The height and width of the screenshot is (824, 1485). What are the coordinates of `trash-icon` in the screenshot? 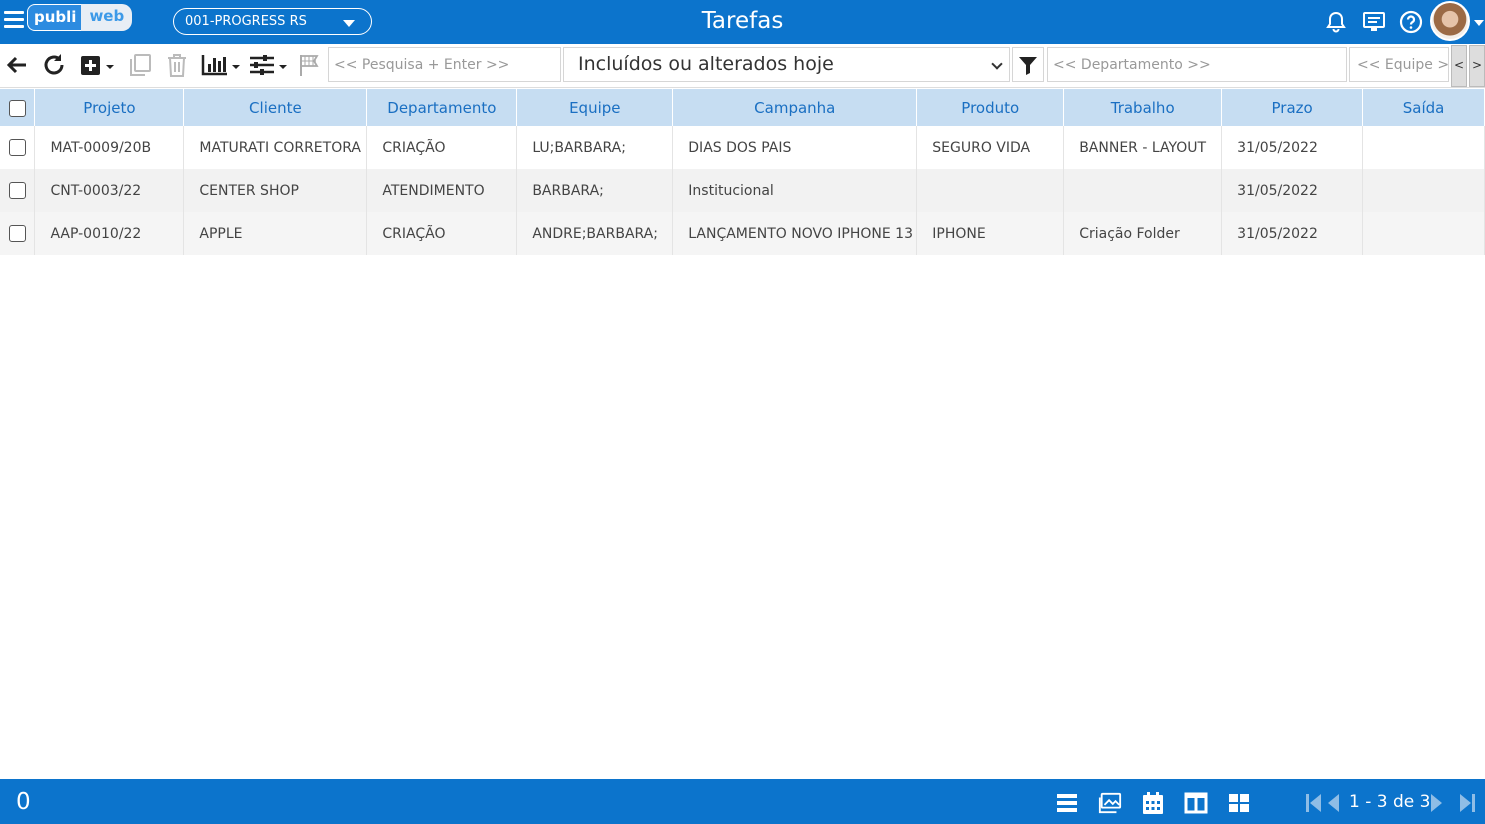 It's located at (177, 65).